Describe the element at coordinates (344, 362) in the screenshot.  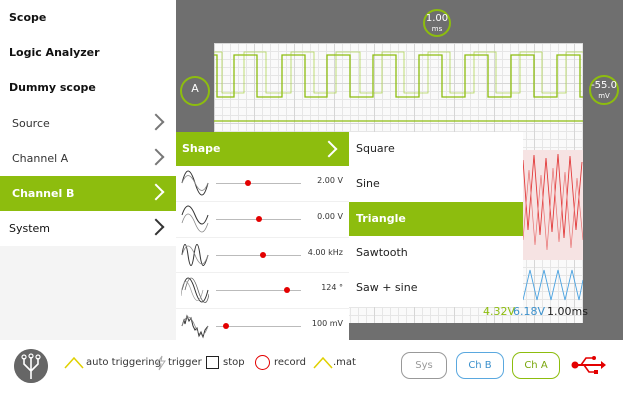
I see `mat-export-label: .mat` at that location.